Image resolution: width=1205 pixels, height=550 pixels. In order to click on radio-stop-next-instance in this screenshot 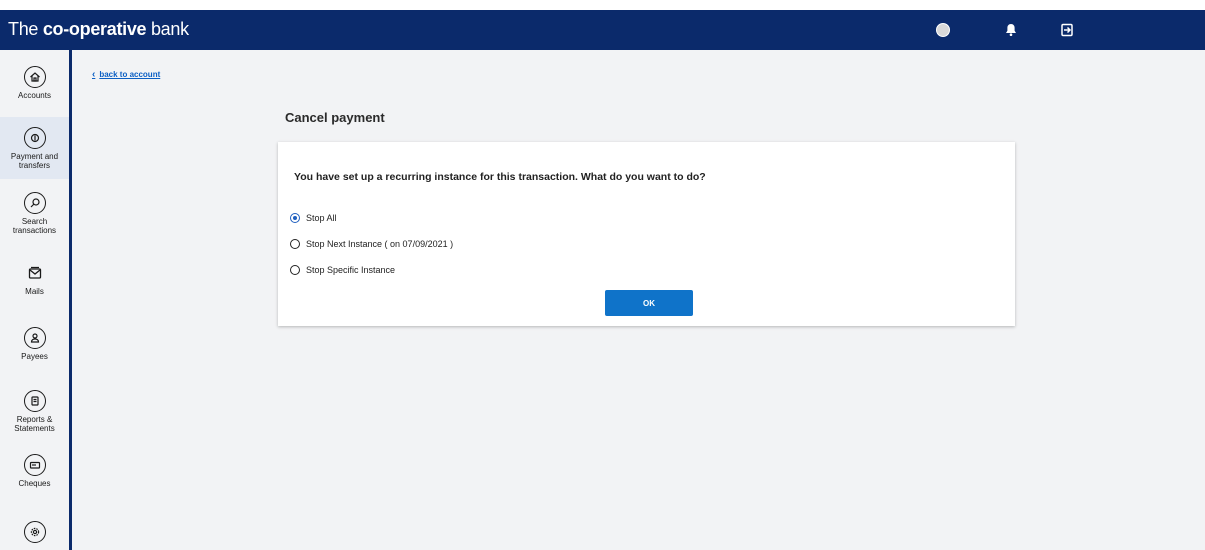, I will do `click(295, 244)`.